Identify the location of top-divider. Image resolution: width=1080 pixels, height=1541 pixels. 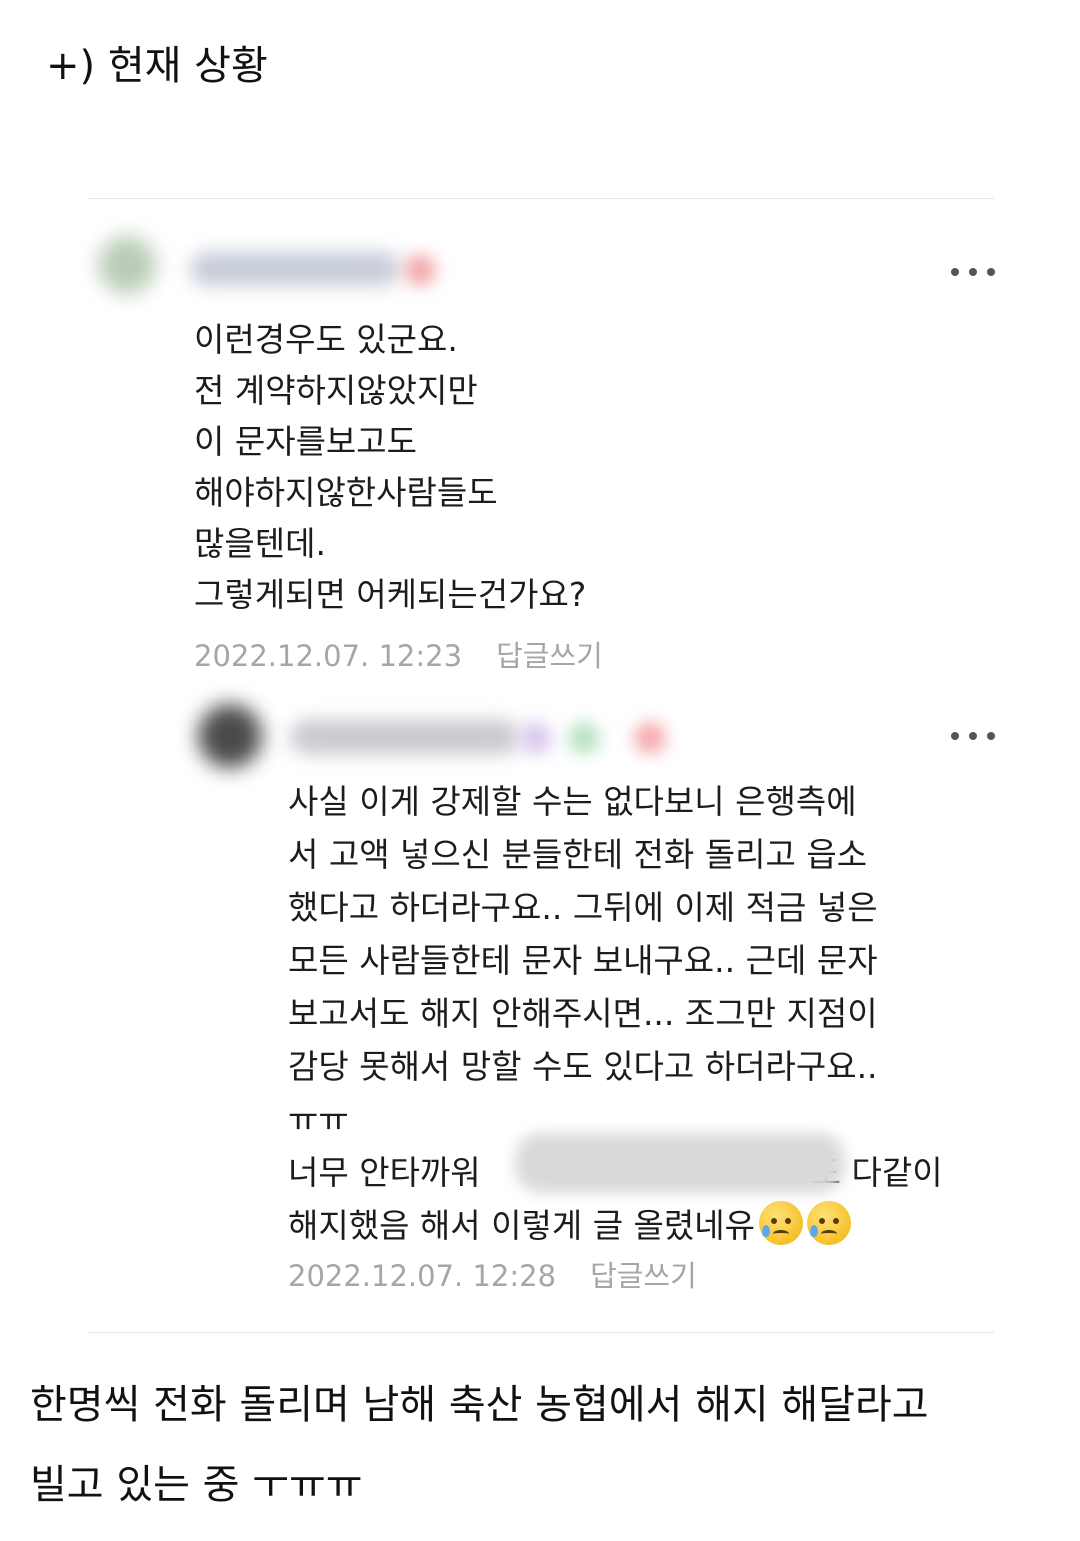
(541, 198).